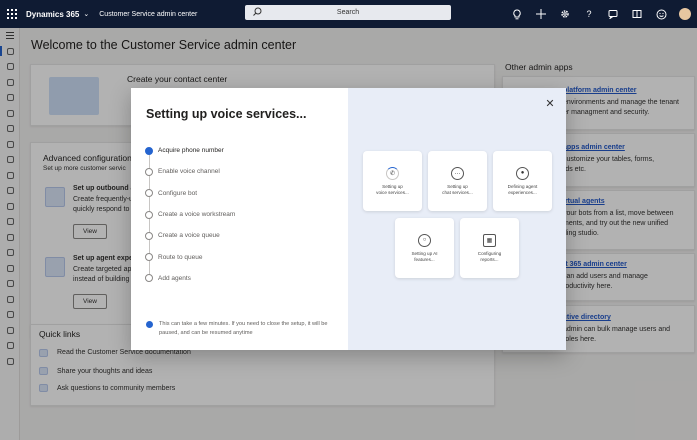  What do you see at coordinates (685, 14) in the screenshot?
I see `avatar` at bounding box center [685, 14].